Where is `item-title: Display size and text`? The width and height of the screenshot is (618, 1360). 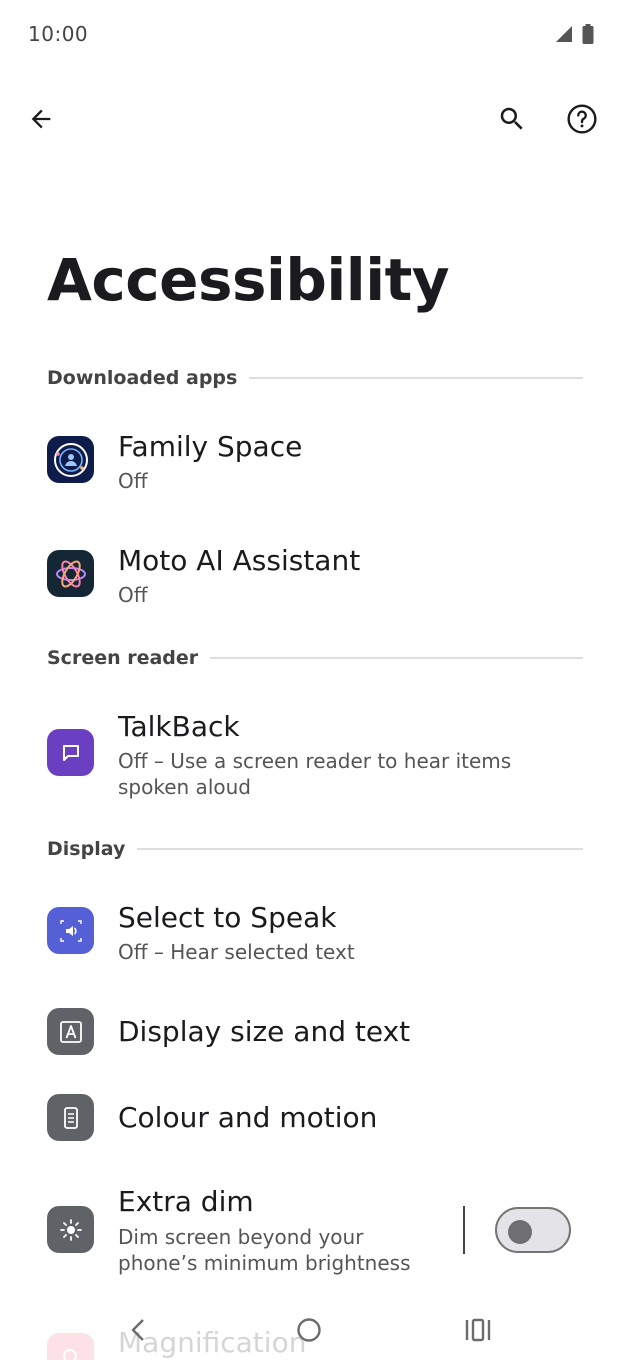
item-title: Display size and text is located at coordinates (264, 1031).